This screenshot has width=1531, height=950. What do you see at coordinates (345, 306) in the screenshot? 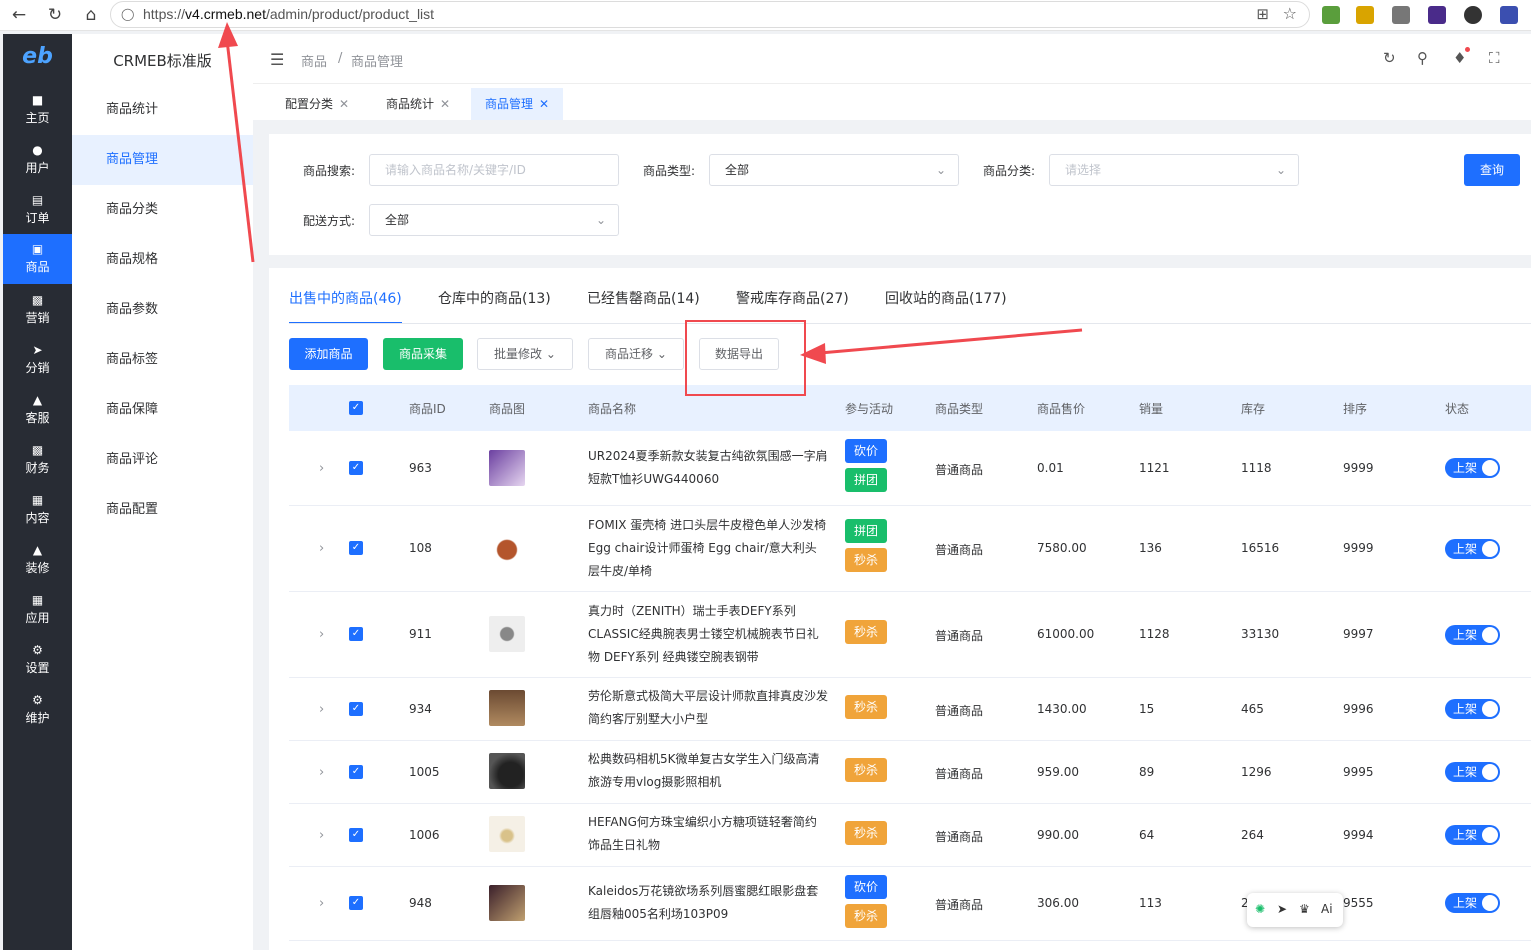
I see `tab-on-sale: 出售中的商品(46)` at bounding box center [345, 306].